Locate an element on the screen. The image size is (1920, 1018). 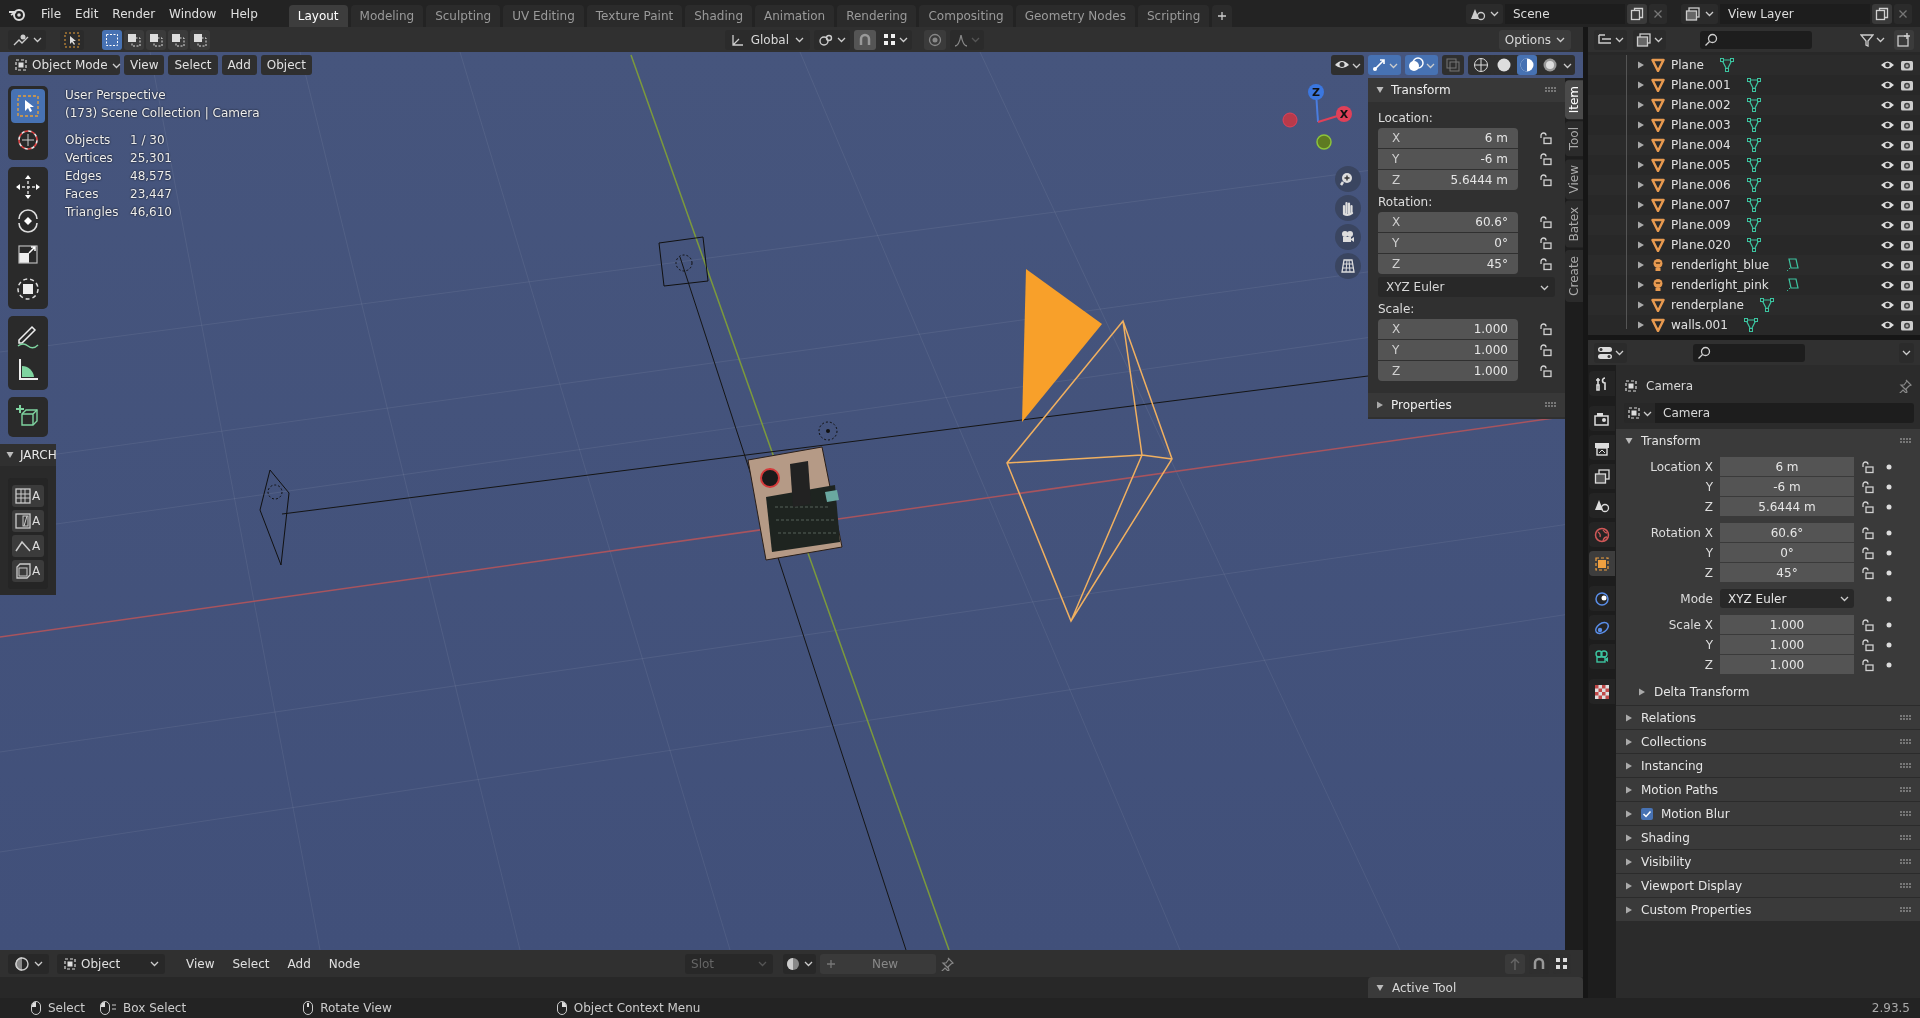
number-field: X 6 m is located at coordinates (1448, 138).